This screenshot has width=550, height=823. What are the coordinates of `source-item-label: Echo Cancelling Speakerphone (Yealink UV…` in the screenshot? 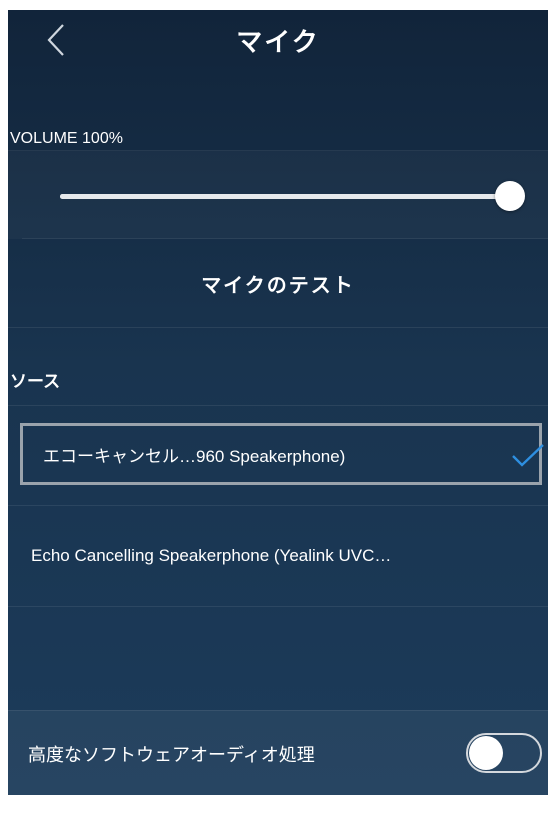 It's located at (211, 555).